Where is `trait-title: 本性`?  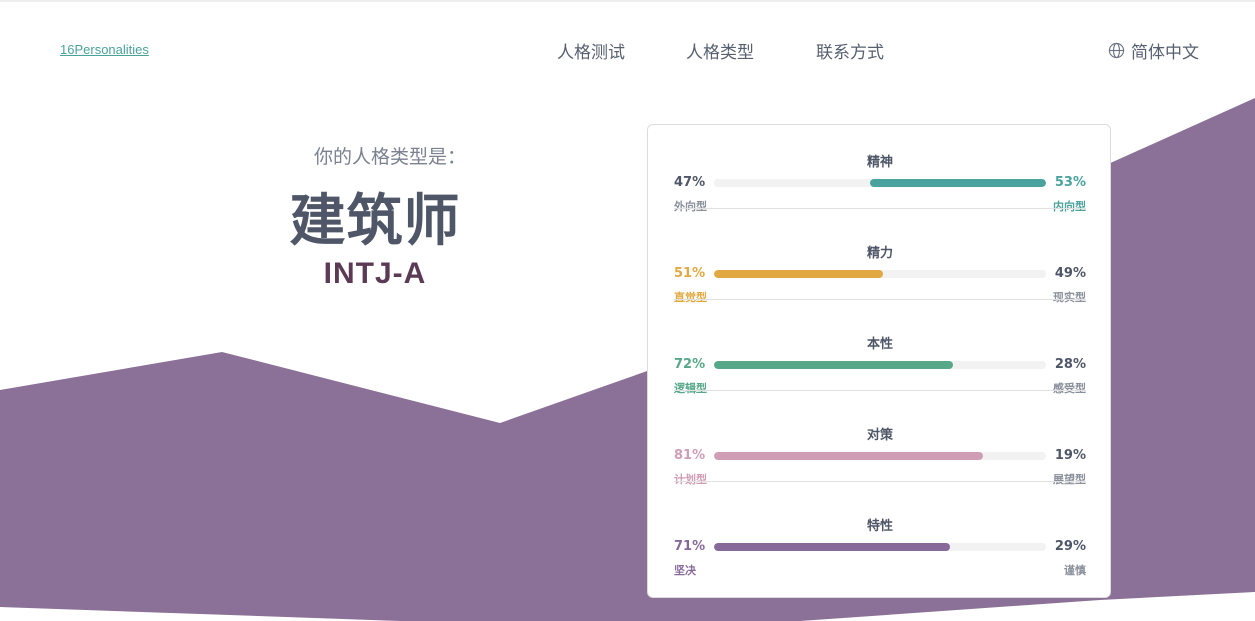
trait-title: 本性 is located at coordinates (879, 344).